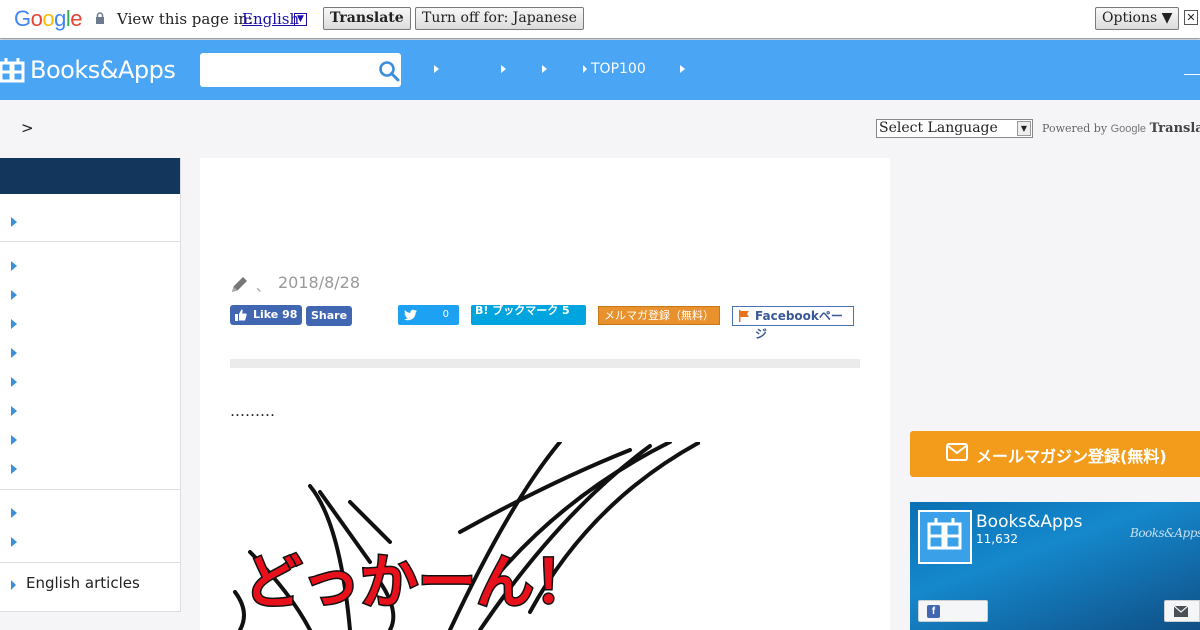 The image size is (1200, 630). What do you see at coordinates (445, 314) in the screenshot?
I see `tweet-count: 0` at bounding box center [445, 314].